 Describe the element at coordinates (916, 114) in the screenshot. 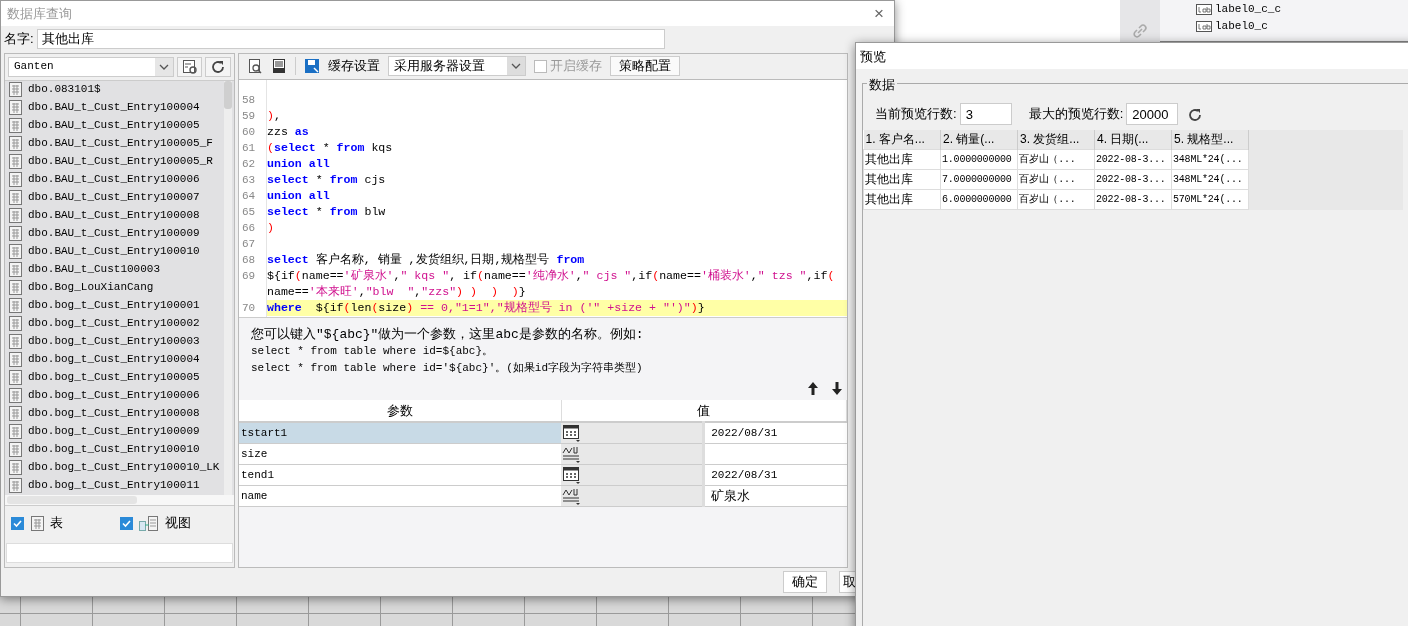

I see `field-label: 当前预览行数:` at that location.